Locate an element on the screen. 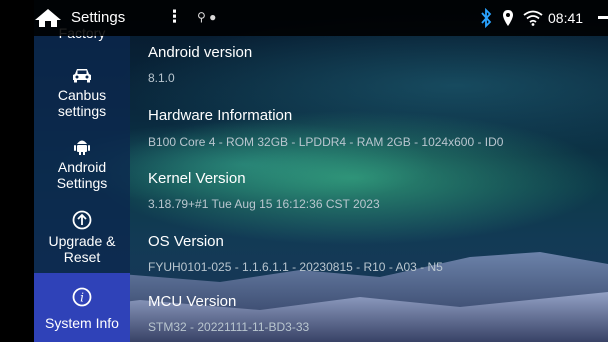  sidebar-item-android-settings: Android Settings is located at coordinates (82, 165).